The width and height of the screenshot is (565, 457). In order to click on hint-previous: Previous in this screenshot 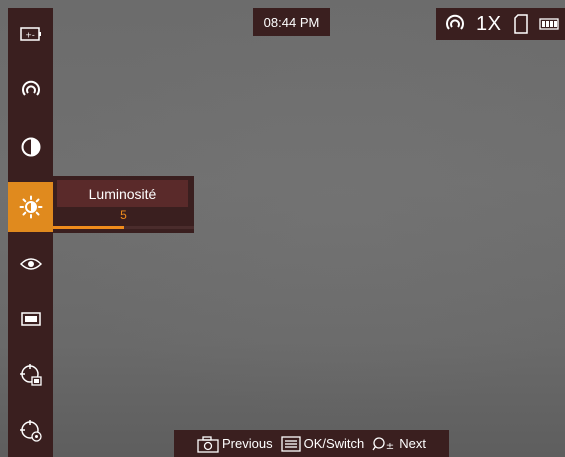, I will do `click(235, 444)`.